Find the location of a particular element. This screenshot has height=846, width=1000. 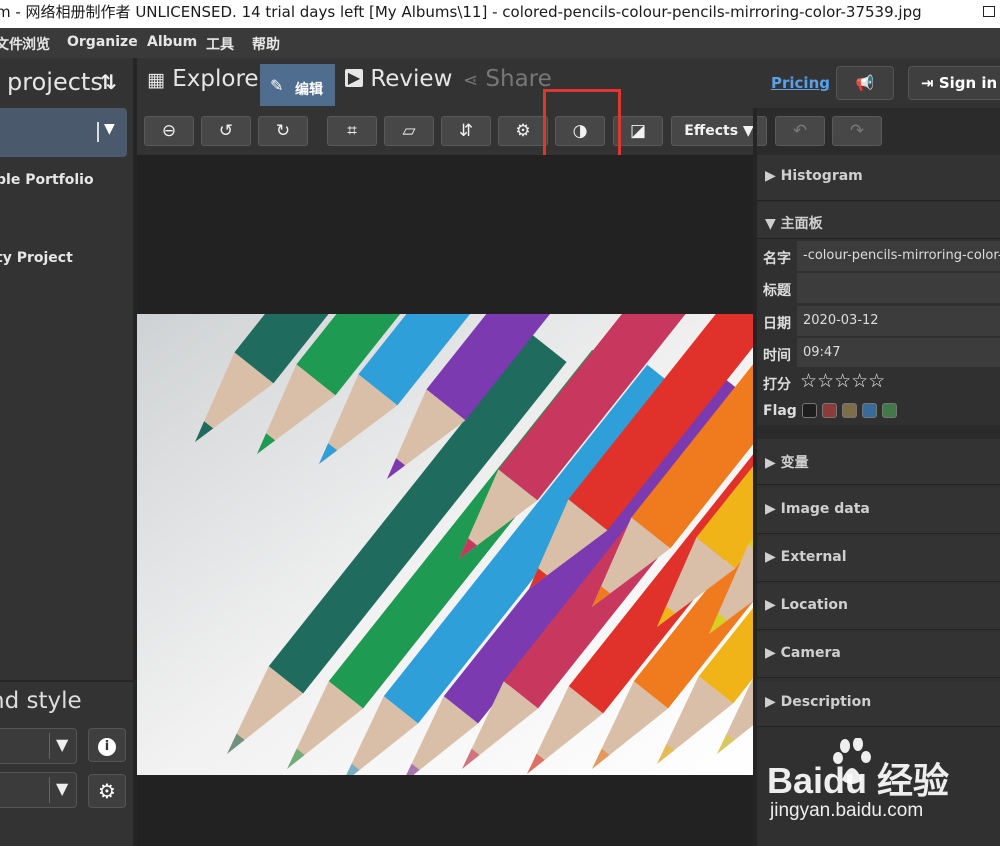

undo-icon: ↶ is located at coordinates (800, 131).